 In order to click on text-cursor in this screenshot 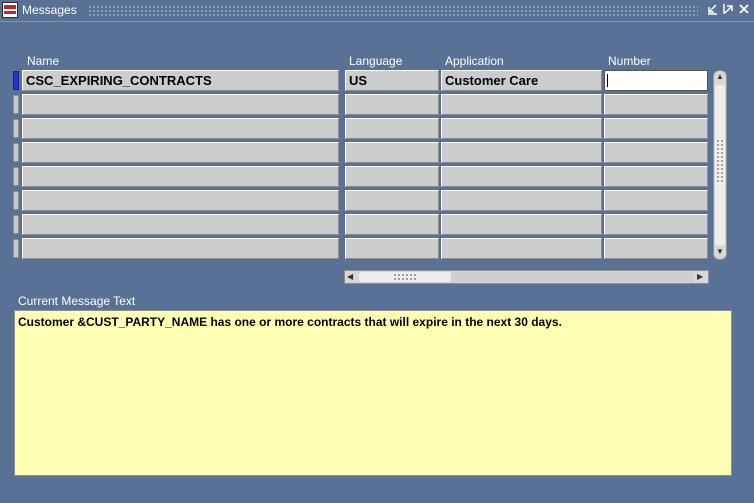, I will do `click(607, 80)`.